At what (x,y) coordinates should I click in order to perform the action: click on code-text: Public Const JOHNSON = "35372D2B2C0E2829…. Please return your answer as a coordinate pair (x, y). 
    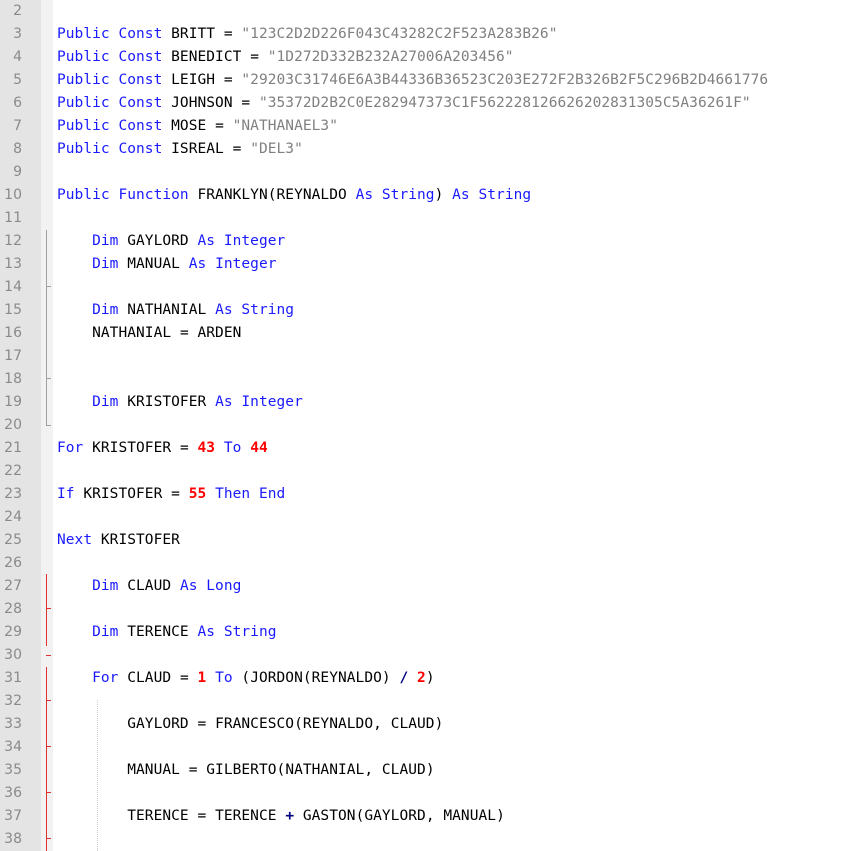
    Looking at the image, I should click on (404, 103).